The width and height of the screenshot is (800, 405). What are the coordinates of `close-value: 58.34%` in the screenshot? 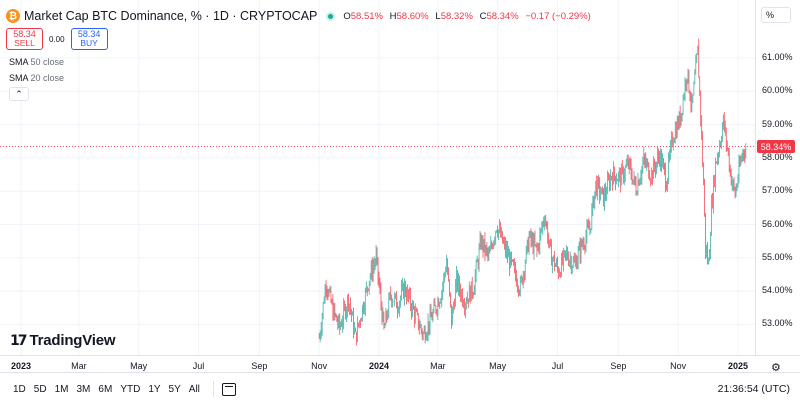 It's located at (502, 16).